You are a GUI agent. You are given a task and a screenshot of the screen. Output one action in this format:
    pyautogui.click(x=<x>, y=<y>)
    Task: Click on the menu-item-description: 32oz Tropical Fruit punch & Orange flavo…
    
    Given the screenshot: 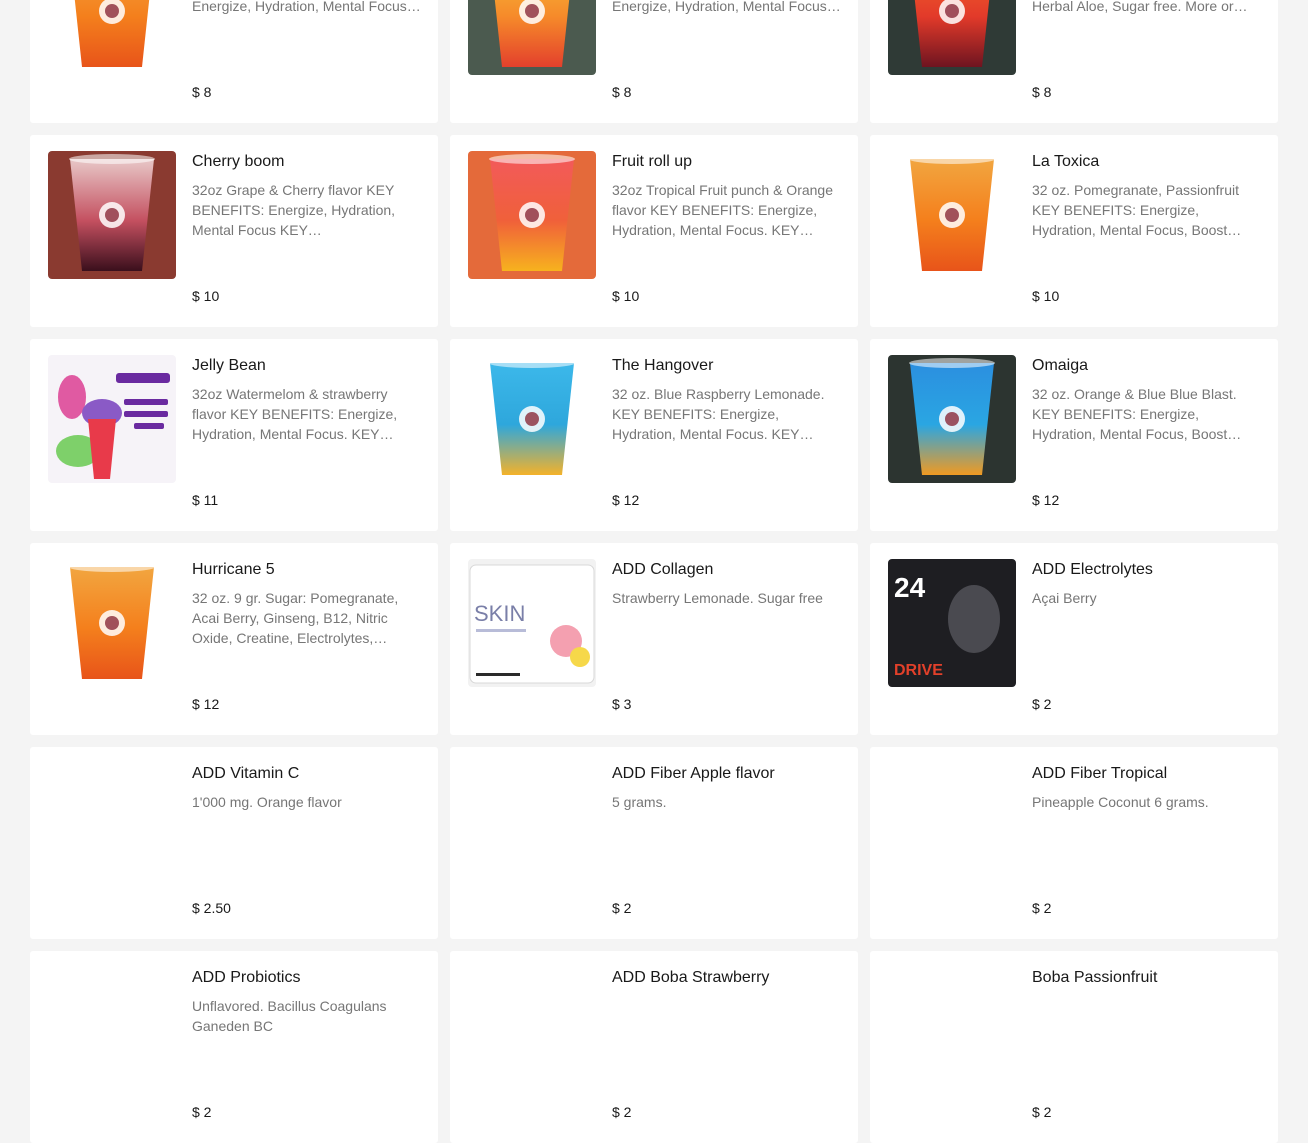 What is the action you would take?
    pyautogui.click(x=723, y=210)
    